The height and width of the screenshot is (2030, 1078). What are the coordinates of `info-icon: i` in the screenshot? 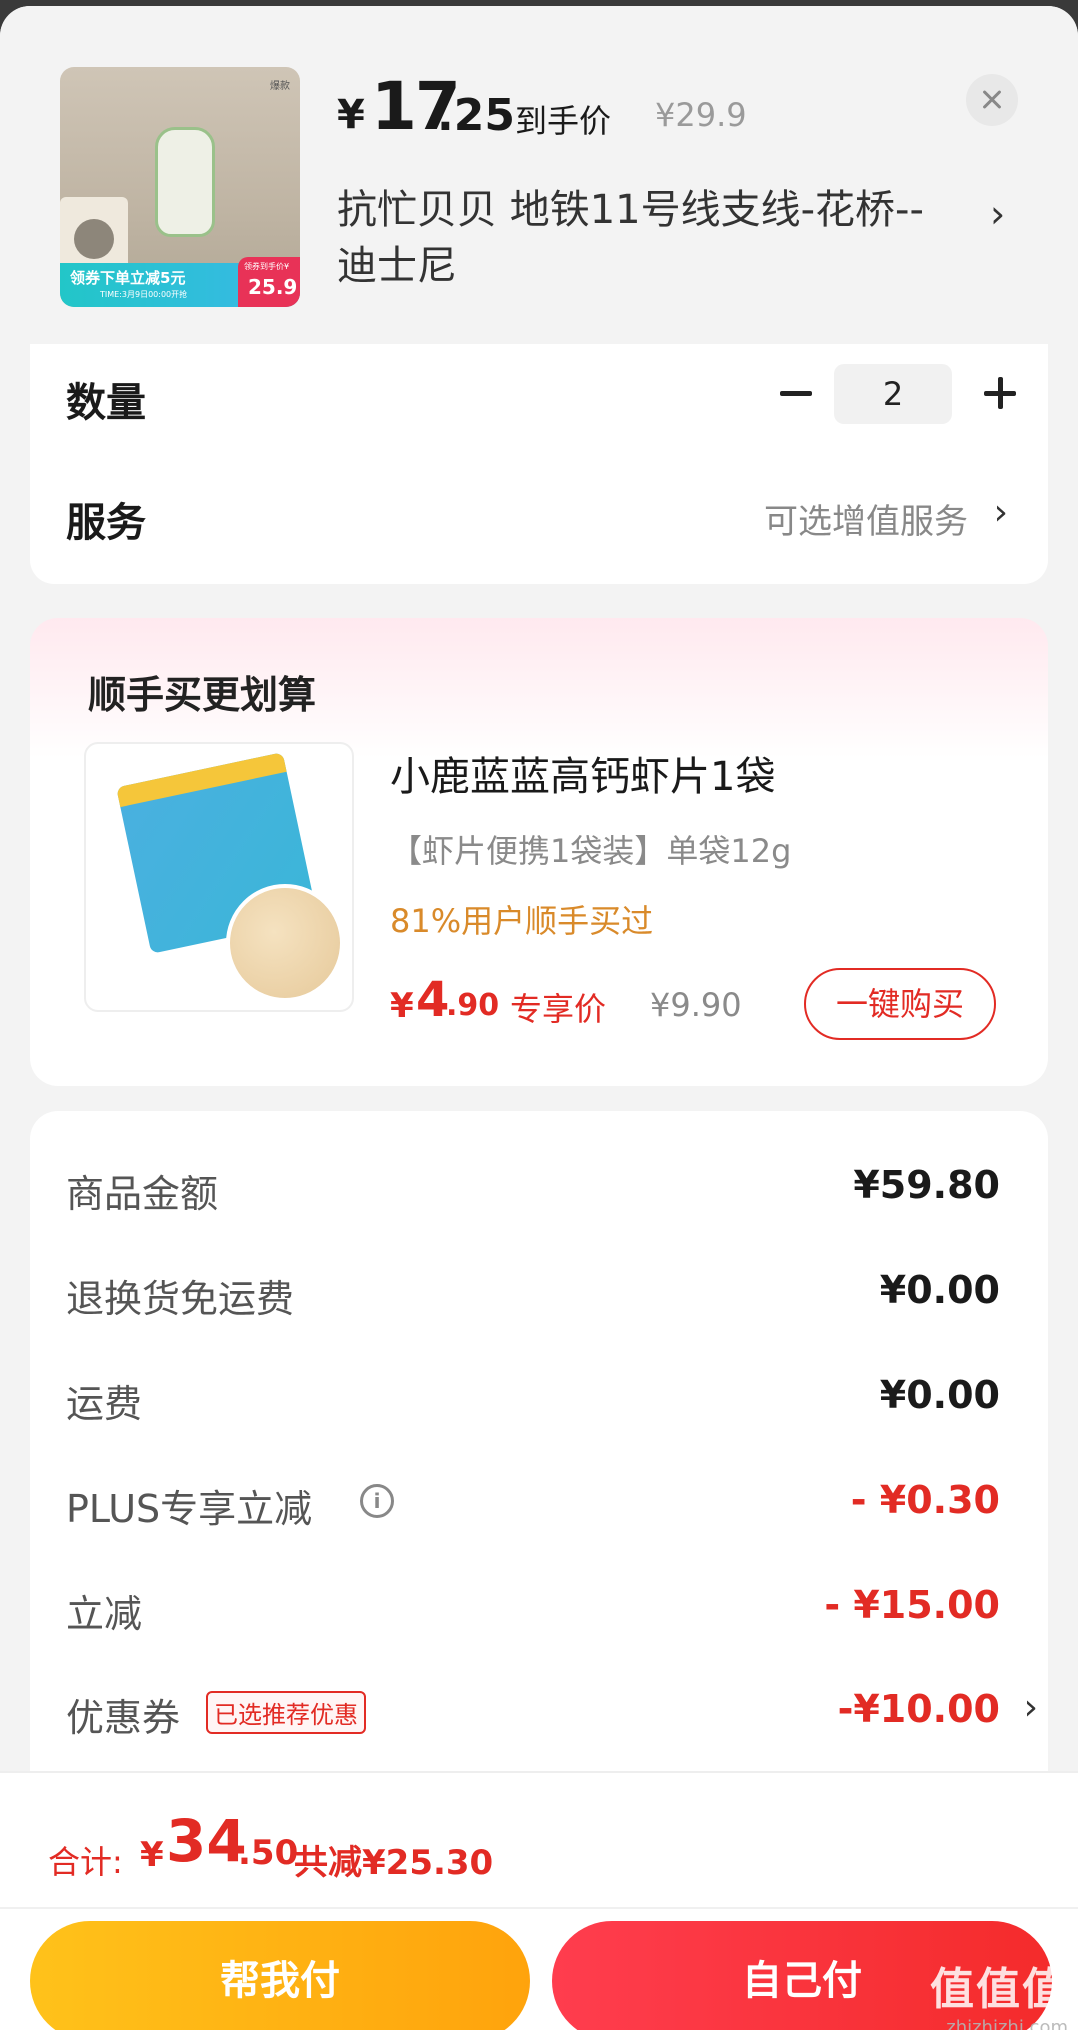 It's located at (377, 1501).